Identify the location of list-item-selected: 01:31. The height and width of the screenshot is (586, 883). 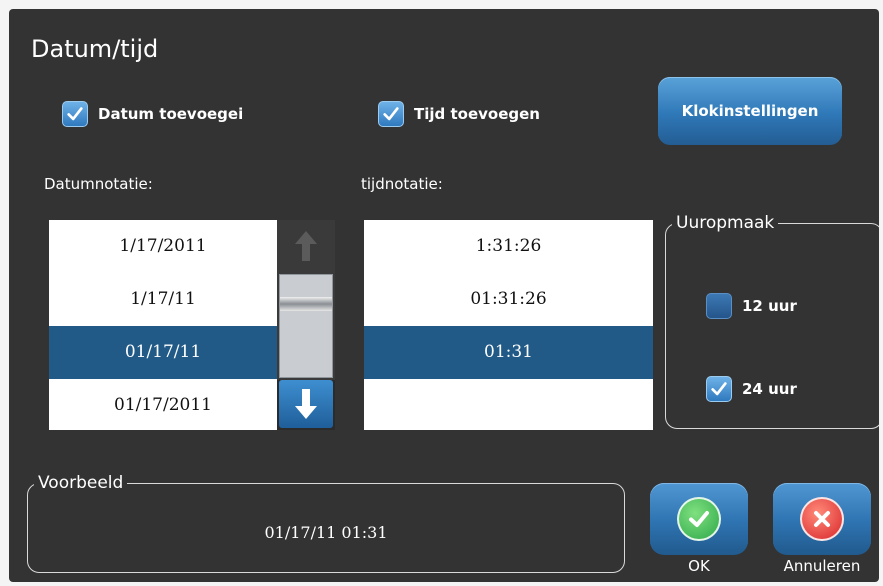
(508, 352).